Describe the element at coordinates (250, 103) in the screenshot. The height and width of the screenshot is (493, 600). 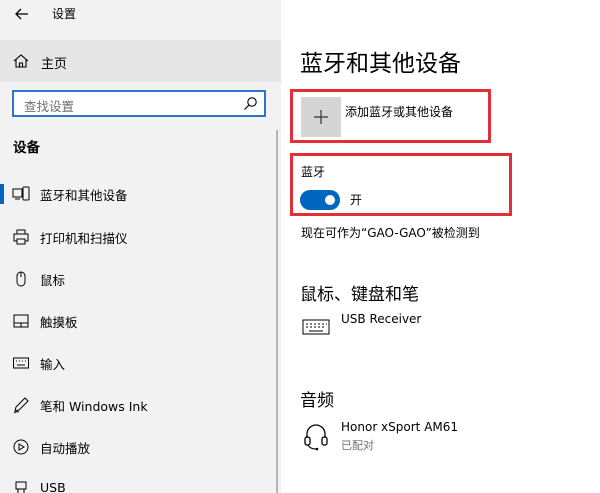
I see `search-icon` at that location.